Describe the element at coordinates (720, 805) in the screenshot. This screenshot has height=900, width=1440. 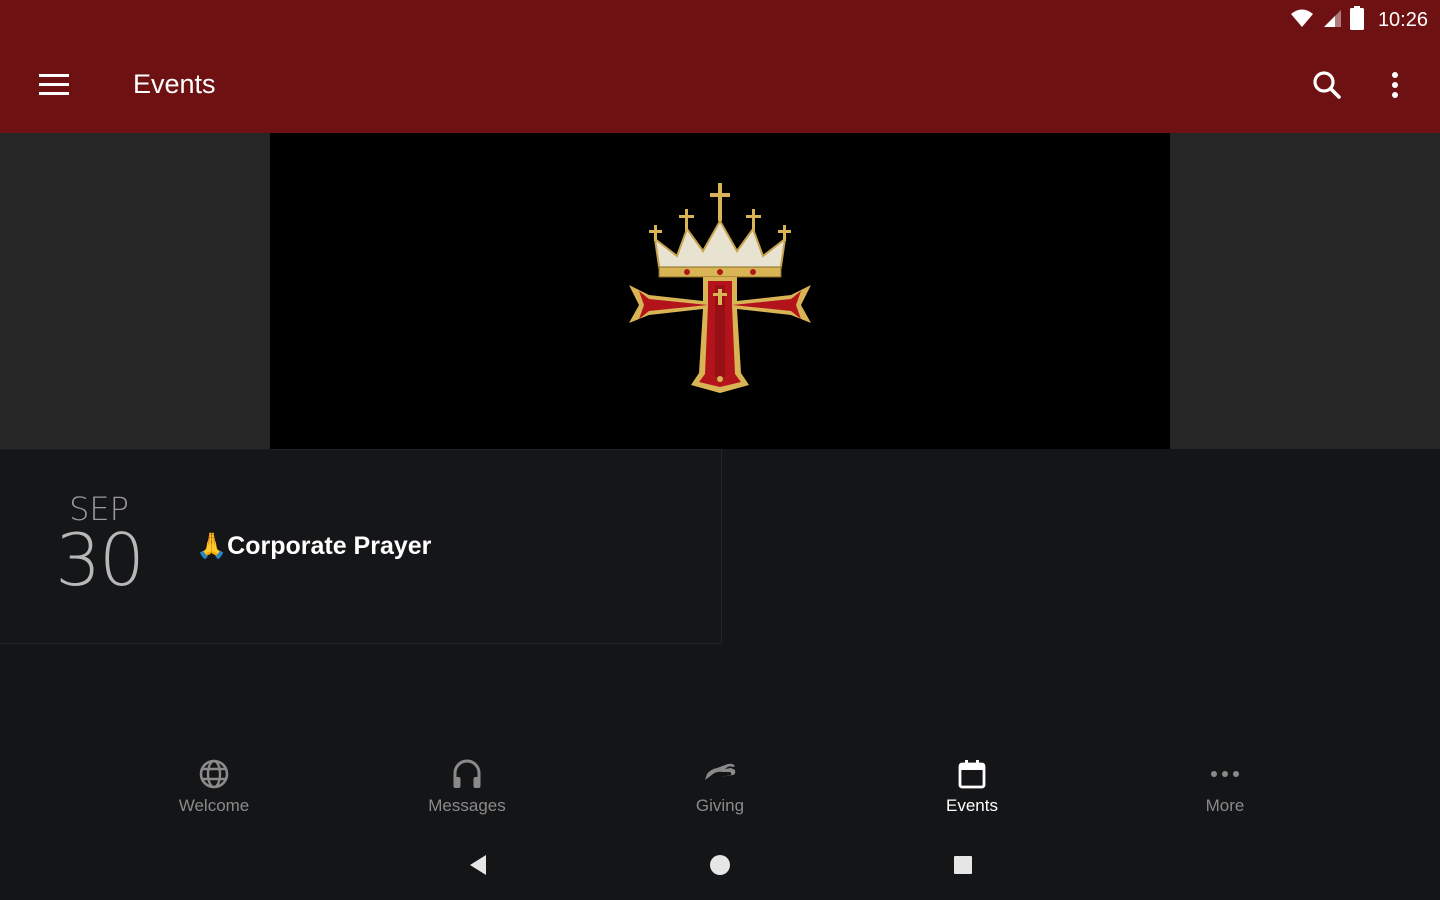
I see `nav-label-giving: Giving` at that location.